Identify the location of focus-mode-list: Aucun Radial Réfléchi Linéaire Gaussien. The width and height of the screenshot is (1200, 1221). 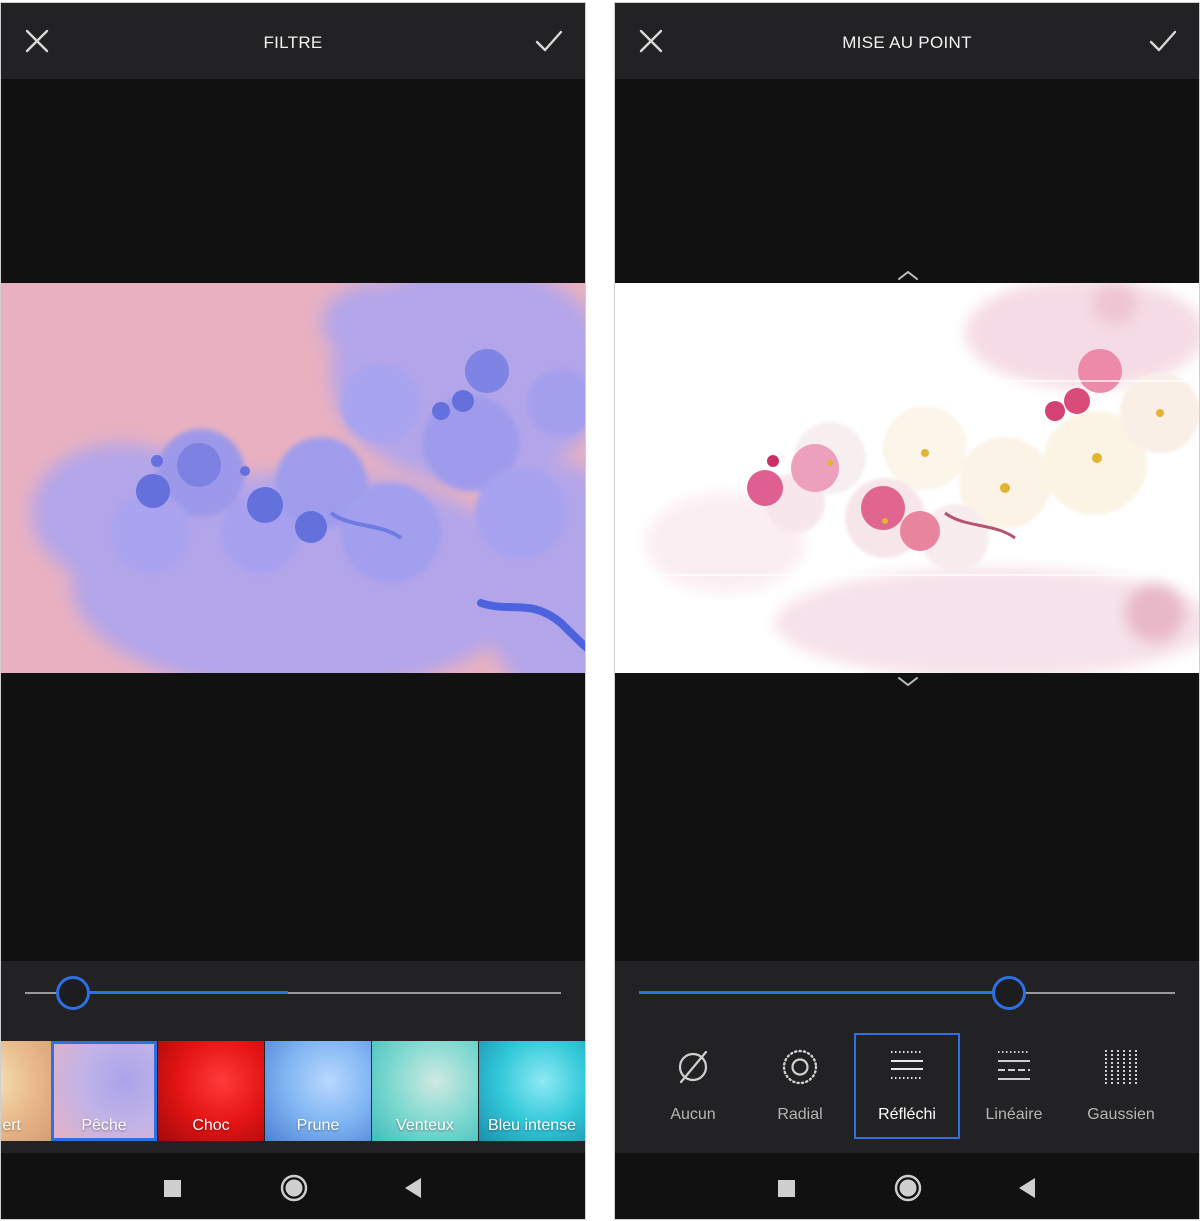
(907, 1087).